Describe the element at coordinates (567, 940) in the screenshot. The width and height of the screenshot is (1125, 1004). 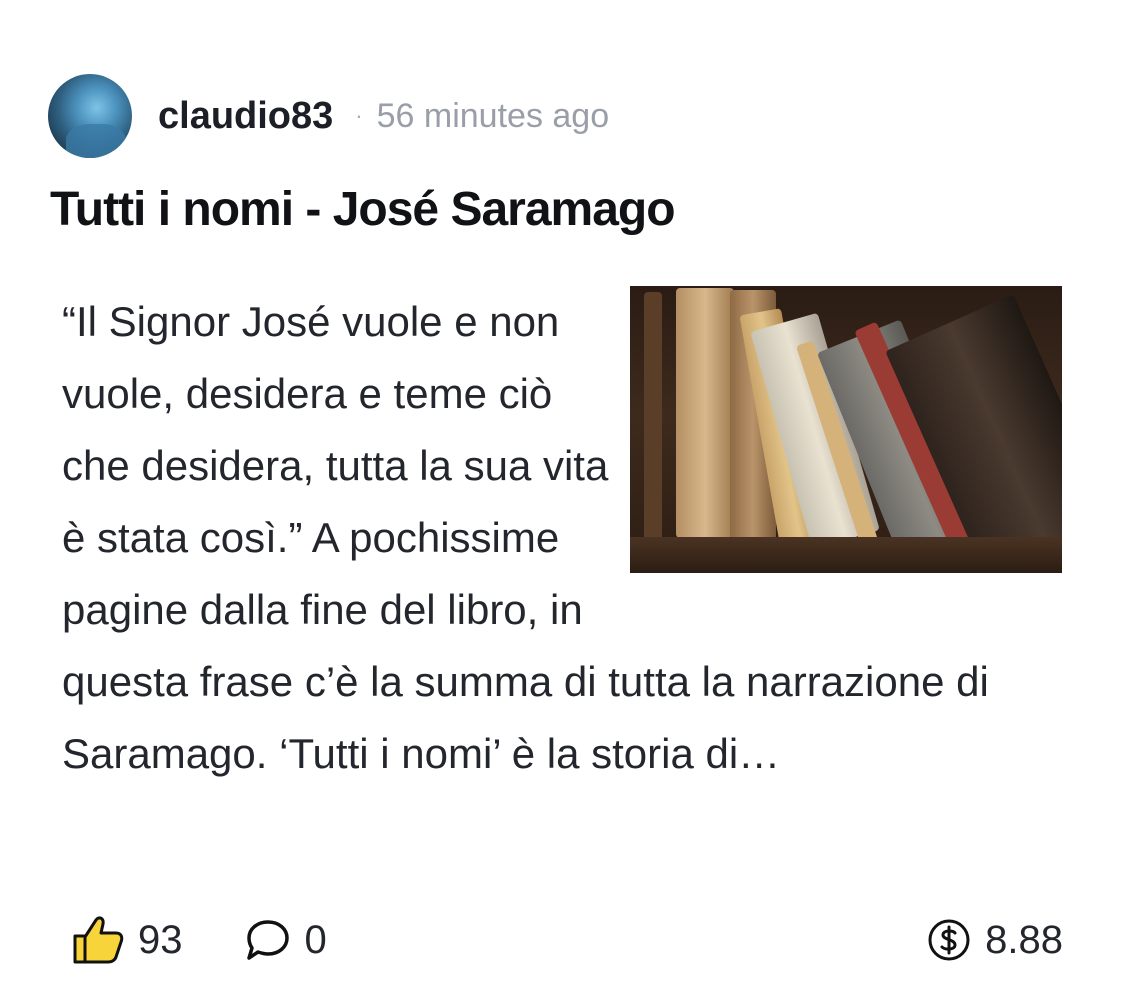
I see `post-footer: 93 0 8.88` at that location.